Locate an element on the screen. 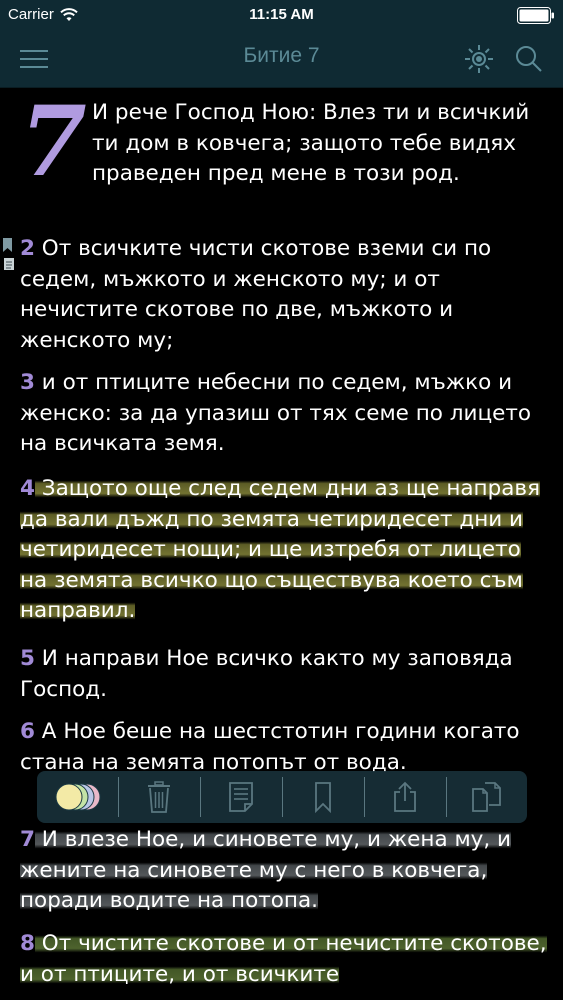  verse-number: 7 is located at coordinates (27, 839).